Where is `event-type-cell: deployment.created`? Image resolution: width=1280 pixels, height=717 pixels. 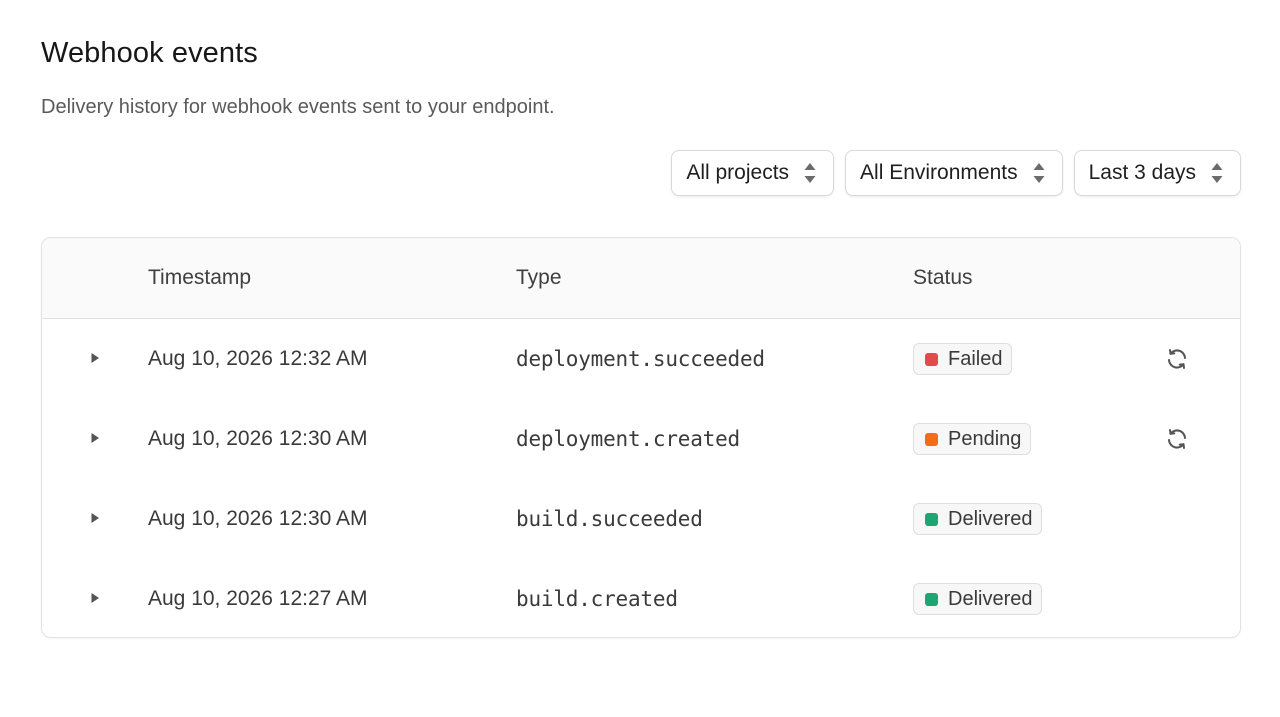 event-type-cell: deployment.created is located at coordinates (628, 439).